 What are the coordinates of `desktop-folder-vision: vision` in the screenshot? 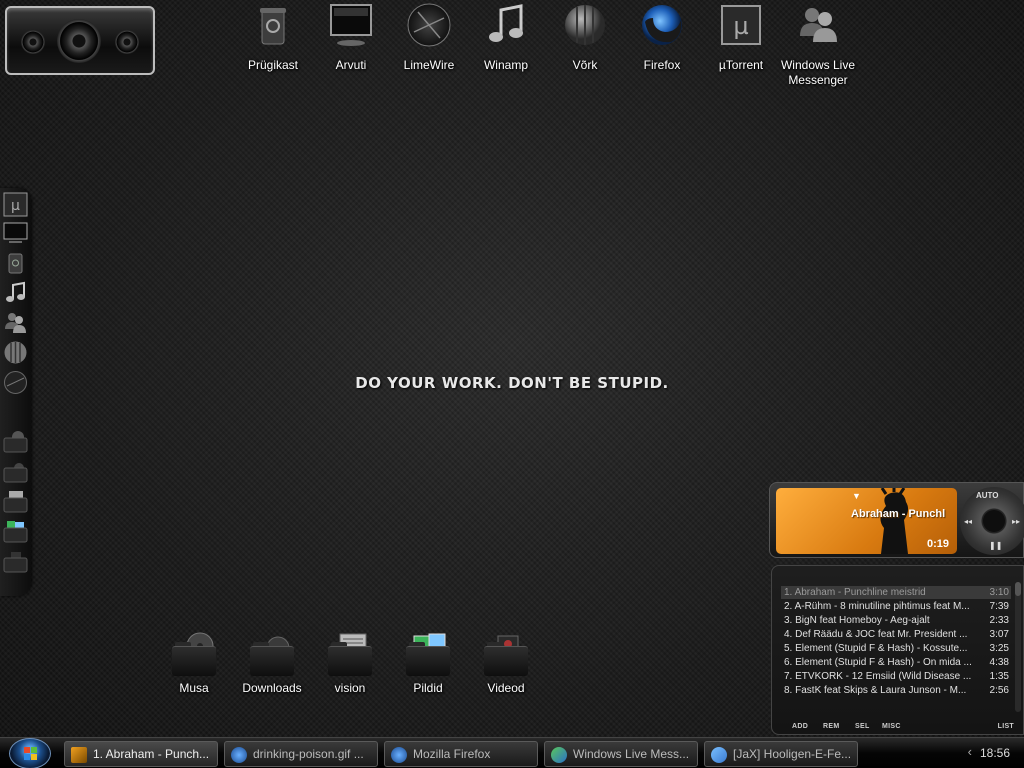 It's located at (350, 664).